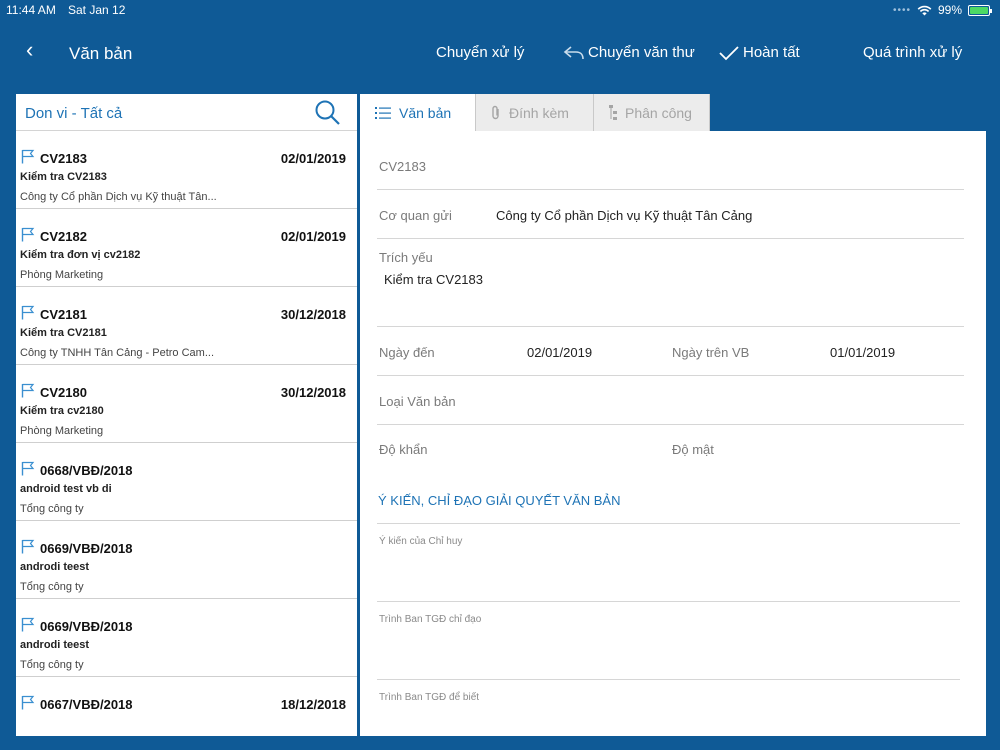  What do you see at coordinates (539, 112) in the screenshot?
I see `tab-attachments-label: Đính kèm` at bounding box center [539, 112].